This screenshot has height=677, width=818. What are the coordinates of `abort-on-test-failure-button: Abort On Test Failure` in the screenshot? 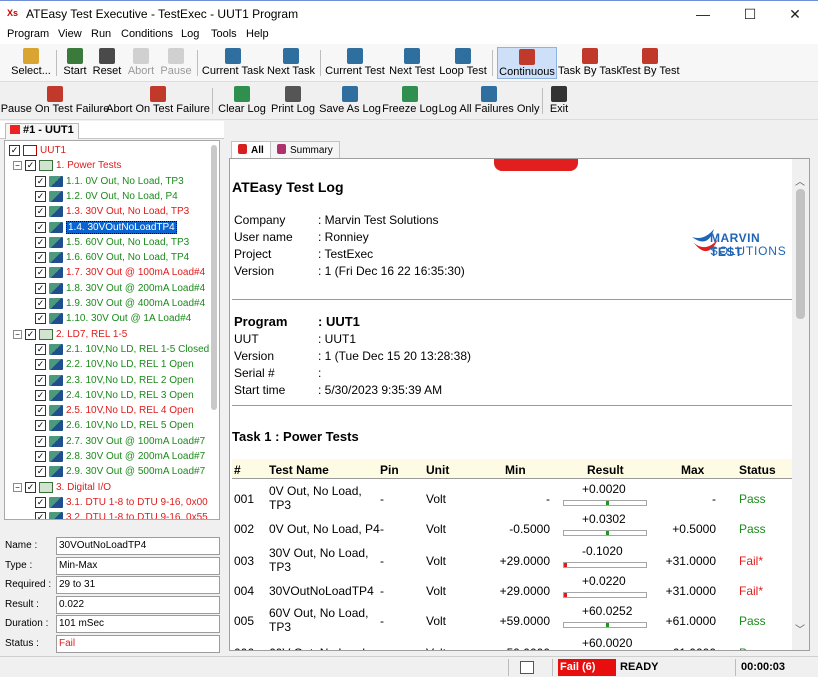 It's located at (158, 101).